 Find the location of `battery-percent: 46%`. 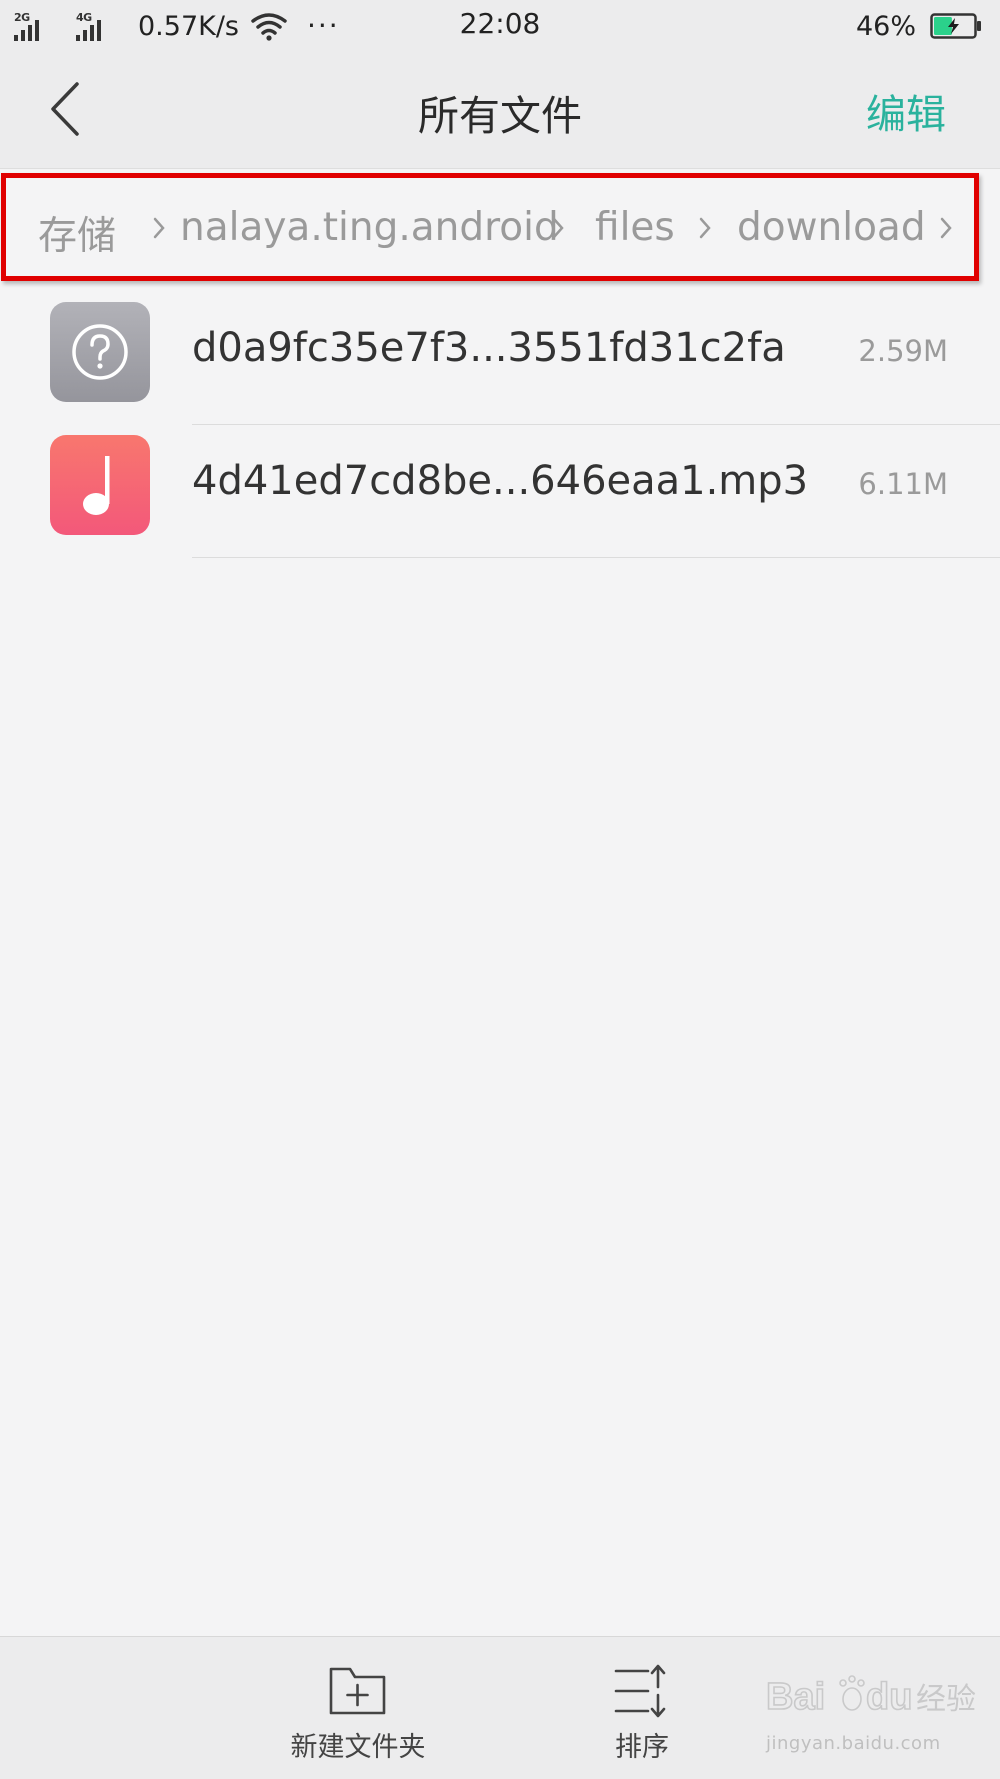

battery-percent: 46% is located at coordinates (885, 26).